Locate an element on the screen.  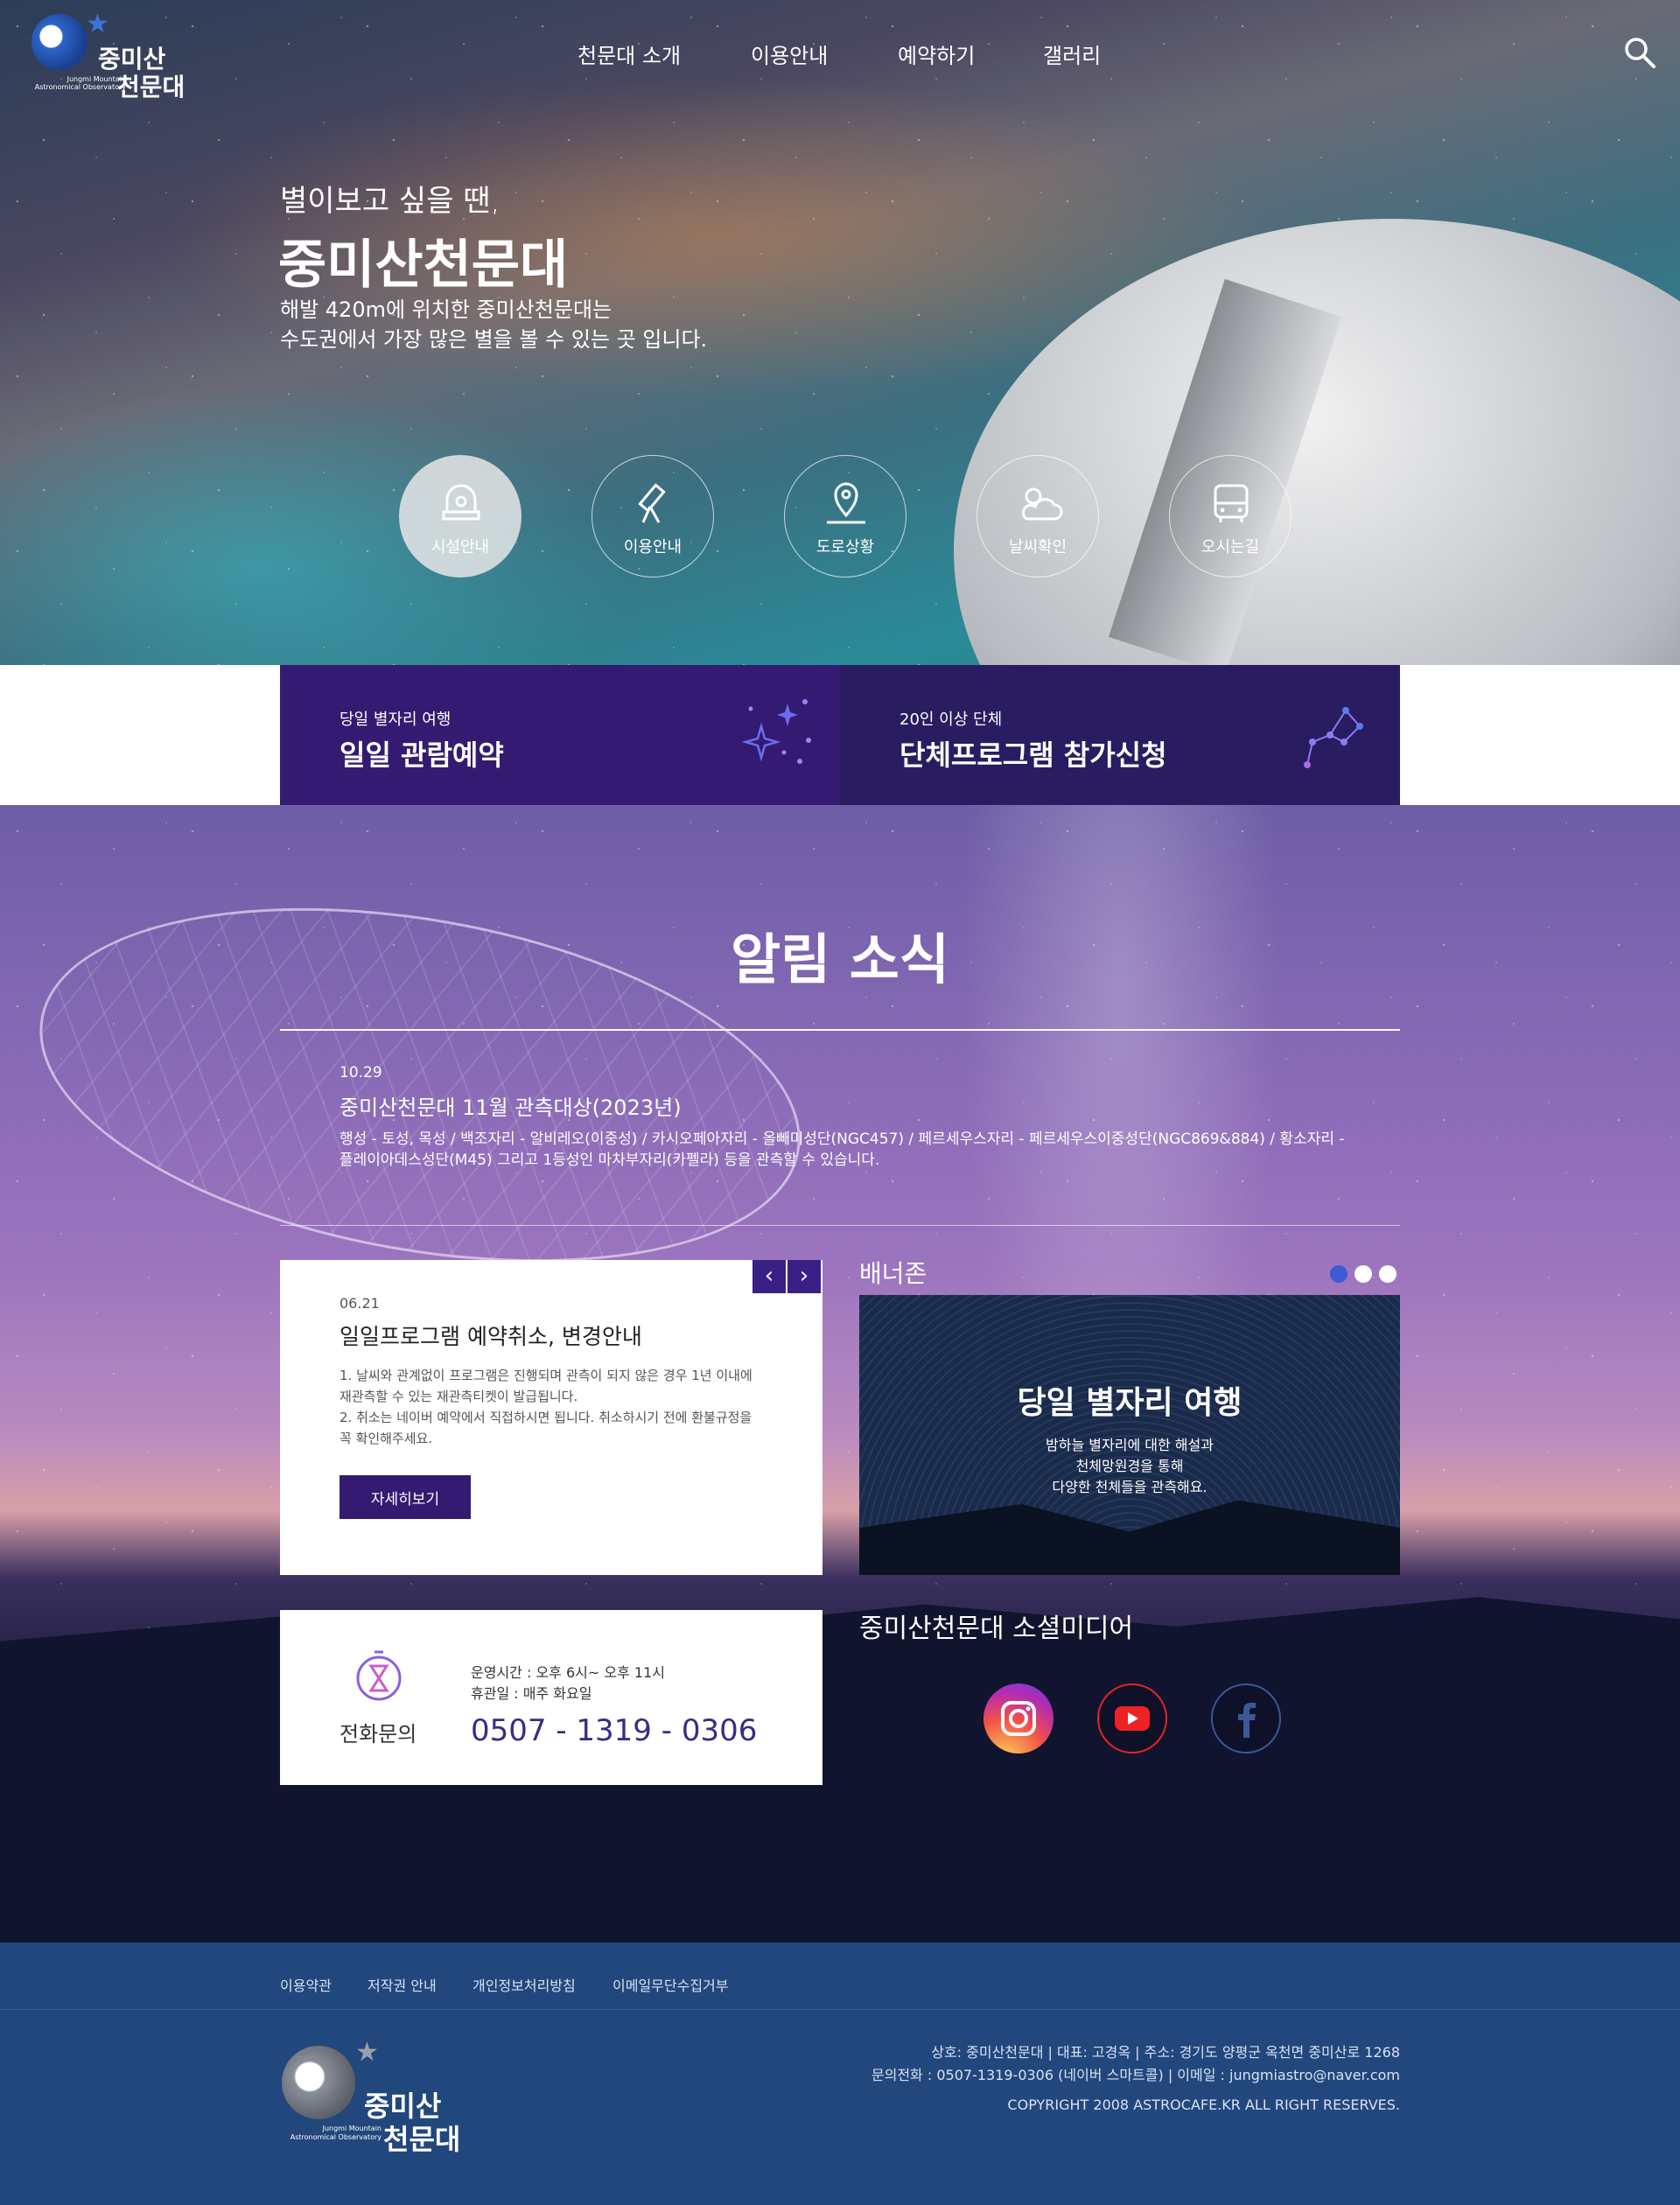
nav-gallery: 갤러리 is located at coordinates (1072, 53).